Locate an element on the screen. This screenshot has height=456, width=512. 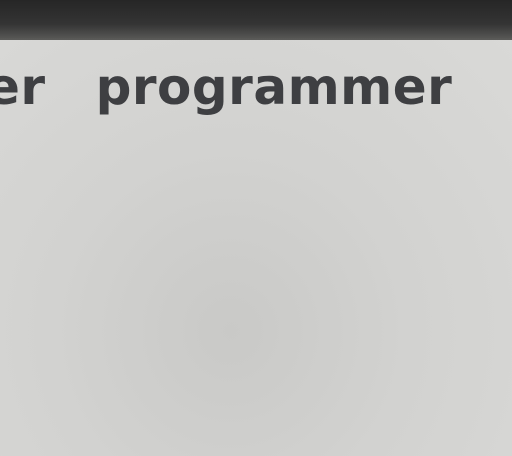
heading-word-right: programmer is located at coordinates (274, 87).